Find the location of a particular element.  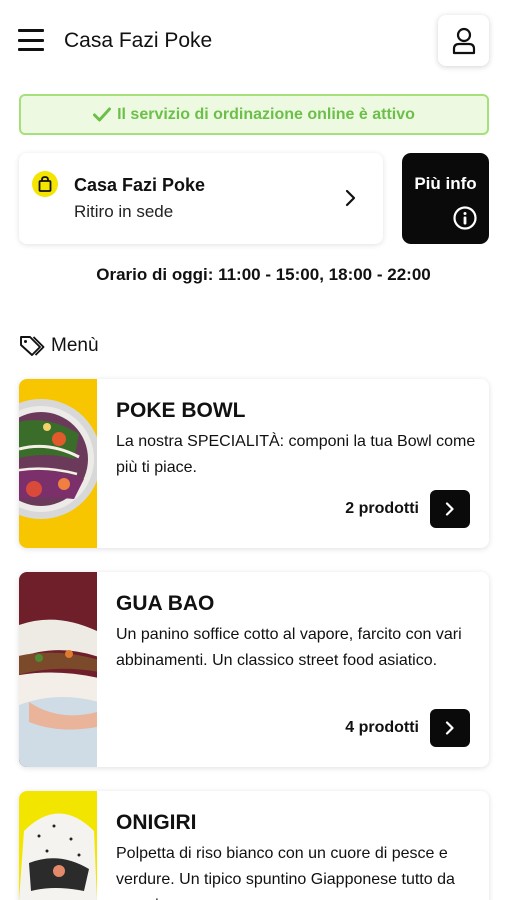

check-icon is located at coordinates (102, 114).